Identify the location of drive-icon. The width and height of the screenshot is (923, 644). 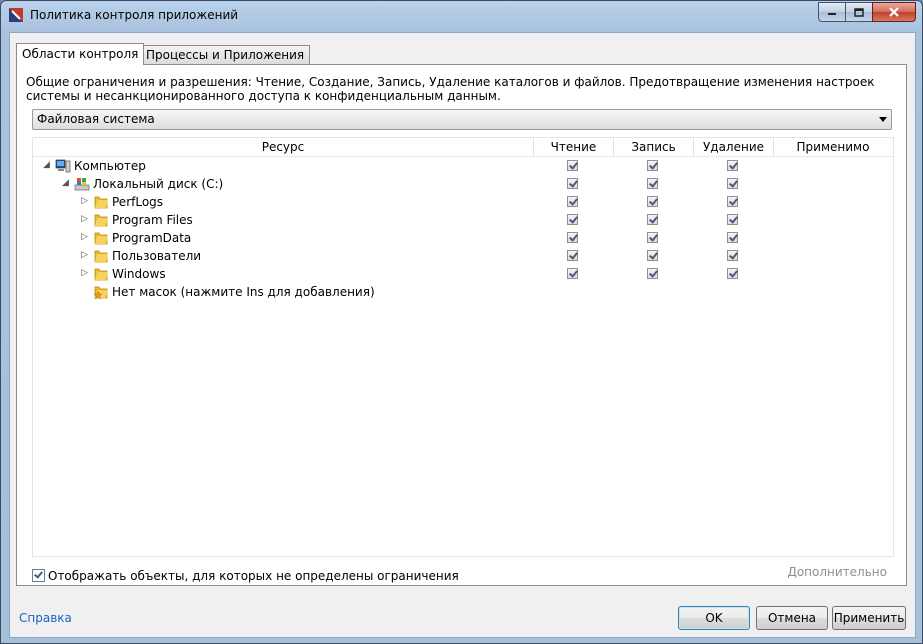
(82, 184).